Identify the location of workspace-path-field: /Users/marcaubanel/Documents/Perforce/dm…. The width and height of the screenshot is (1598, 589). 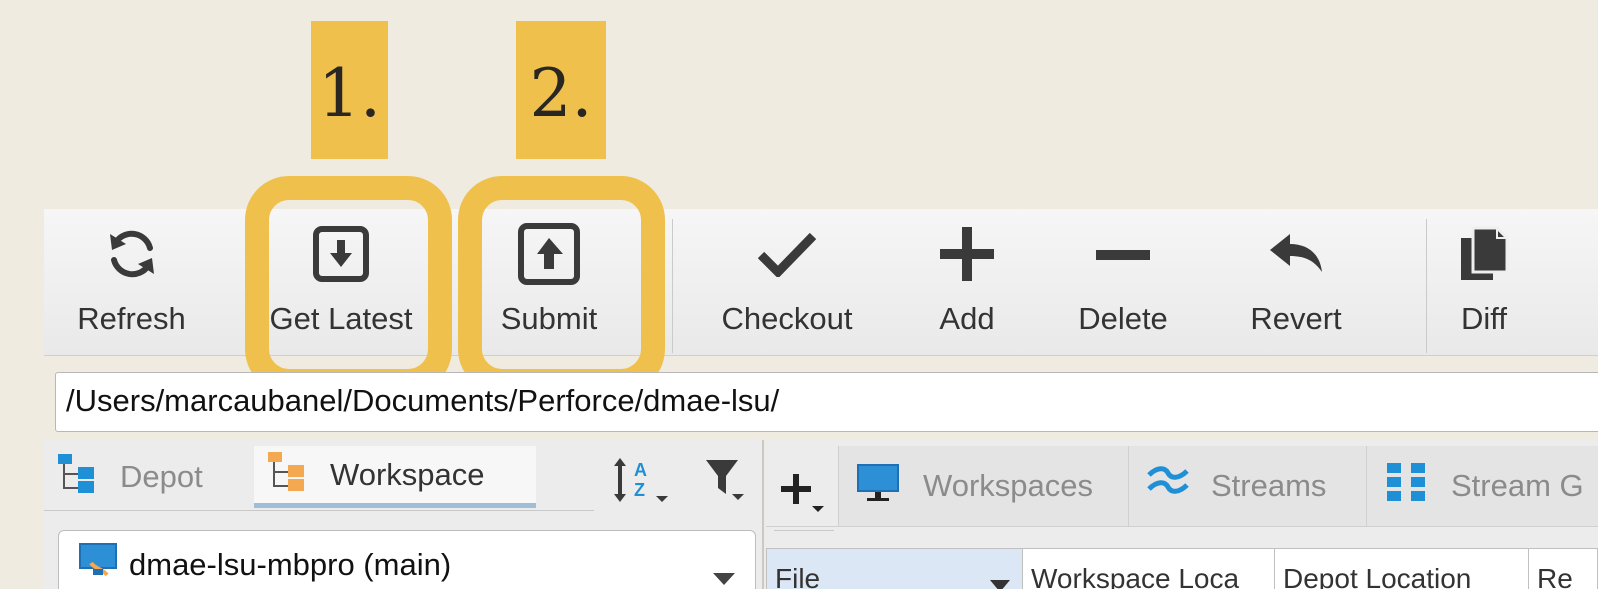
(826, 402).